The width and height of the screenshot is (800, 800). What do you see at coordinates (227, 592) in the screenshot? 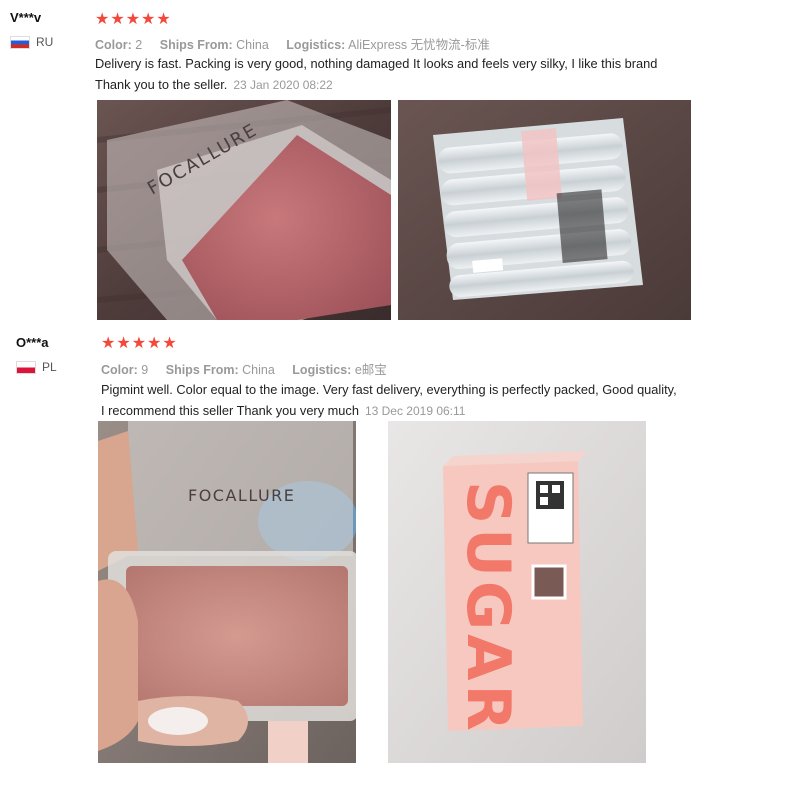
I see `review-photo-3: FOCALLURE` at bounding box center [227, 592].